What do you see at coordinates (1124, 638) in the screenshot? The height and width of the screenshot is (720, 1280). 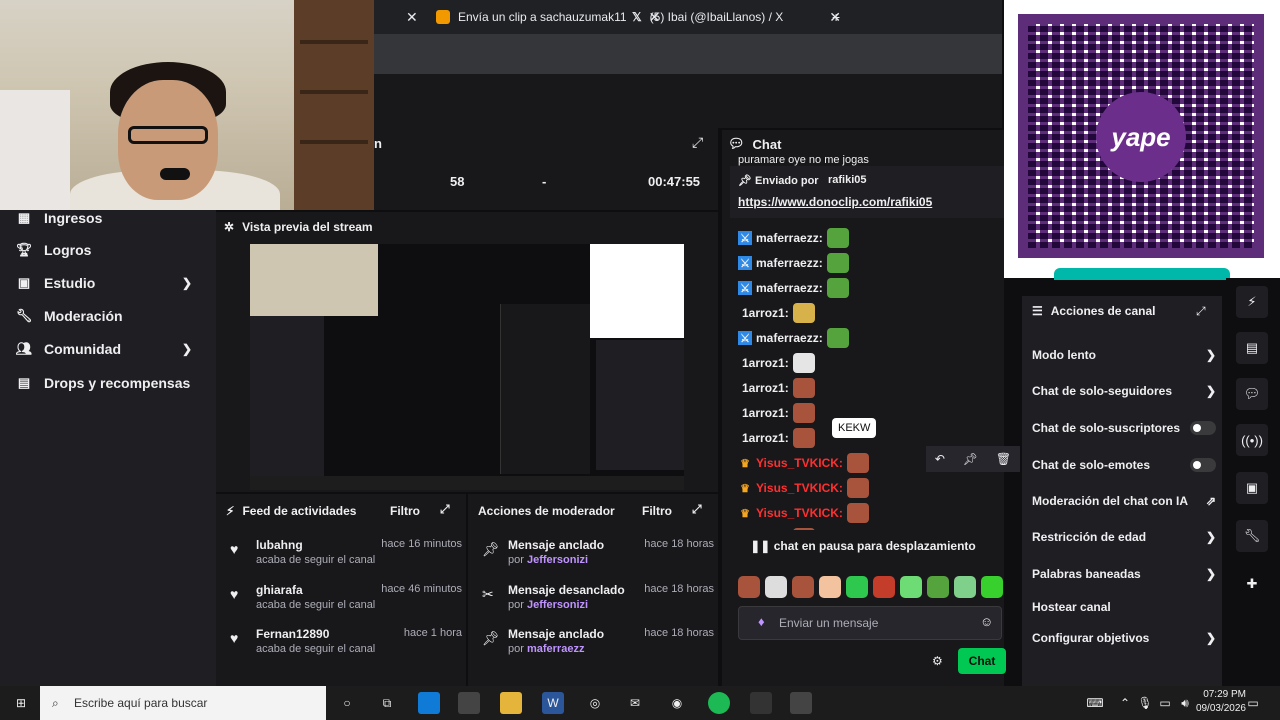 I see `channel-action-item: Configurar objetivos ❯` at bounding box center [1124, 638].